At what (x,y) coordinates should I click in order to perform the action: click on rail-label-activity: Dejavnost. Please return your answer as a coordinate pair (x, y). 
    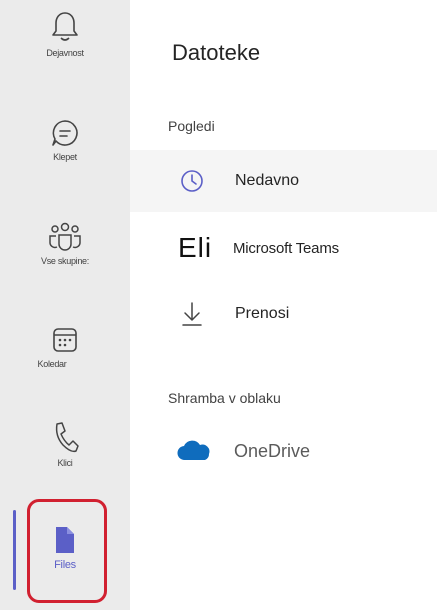
    Looking at the image, I should click on (65, 53).